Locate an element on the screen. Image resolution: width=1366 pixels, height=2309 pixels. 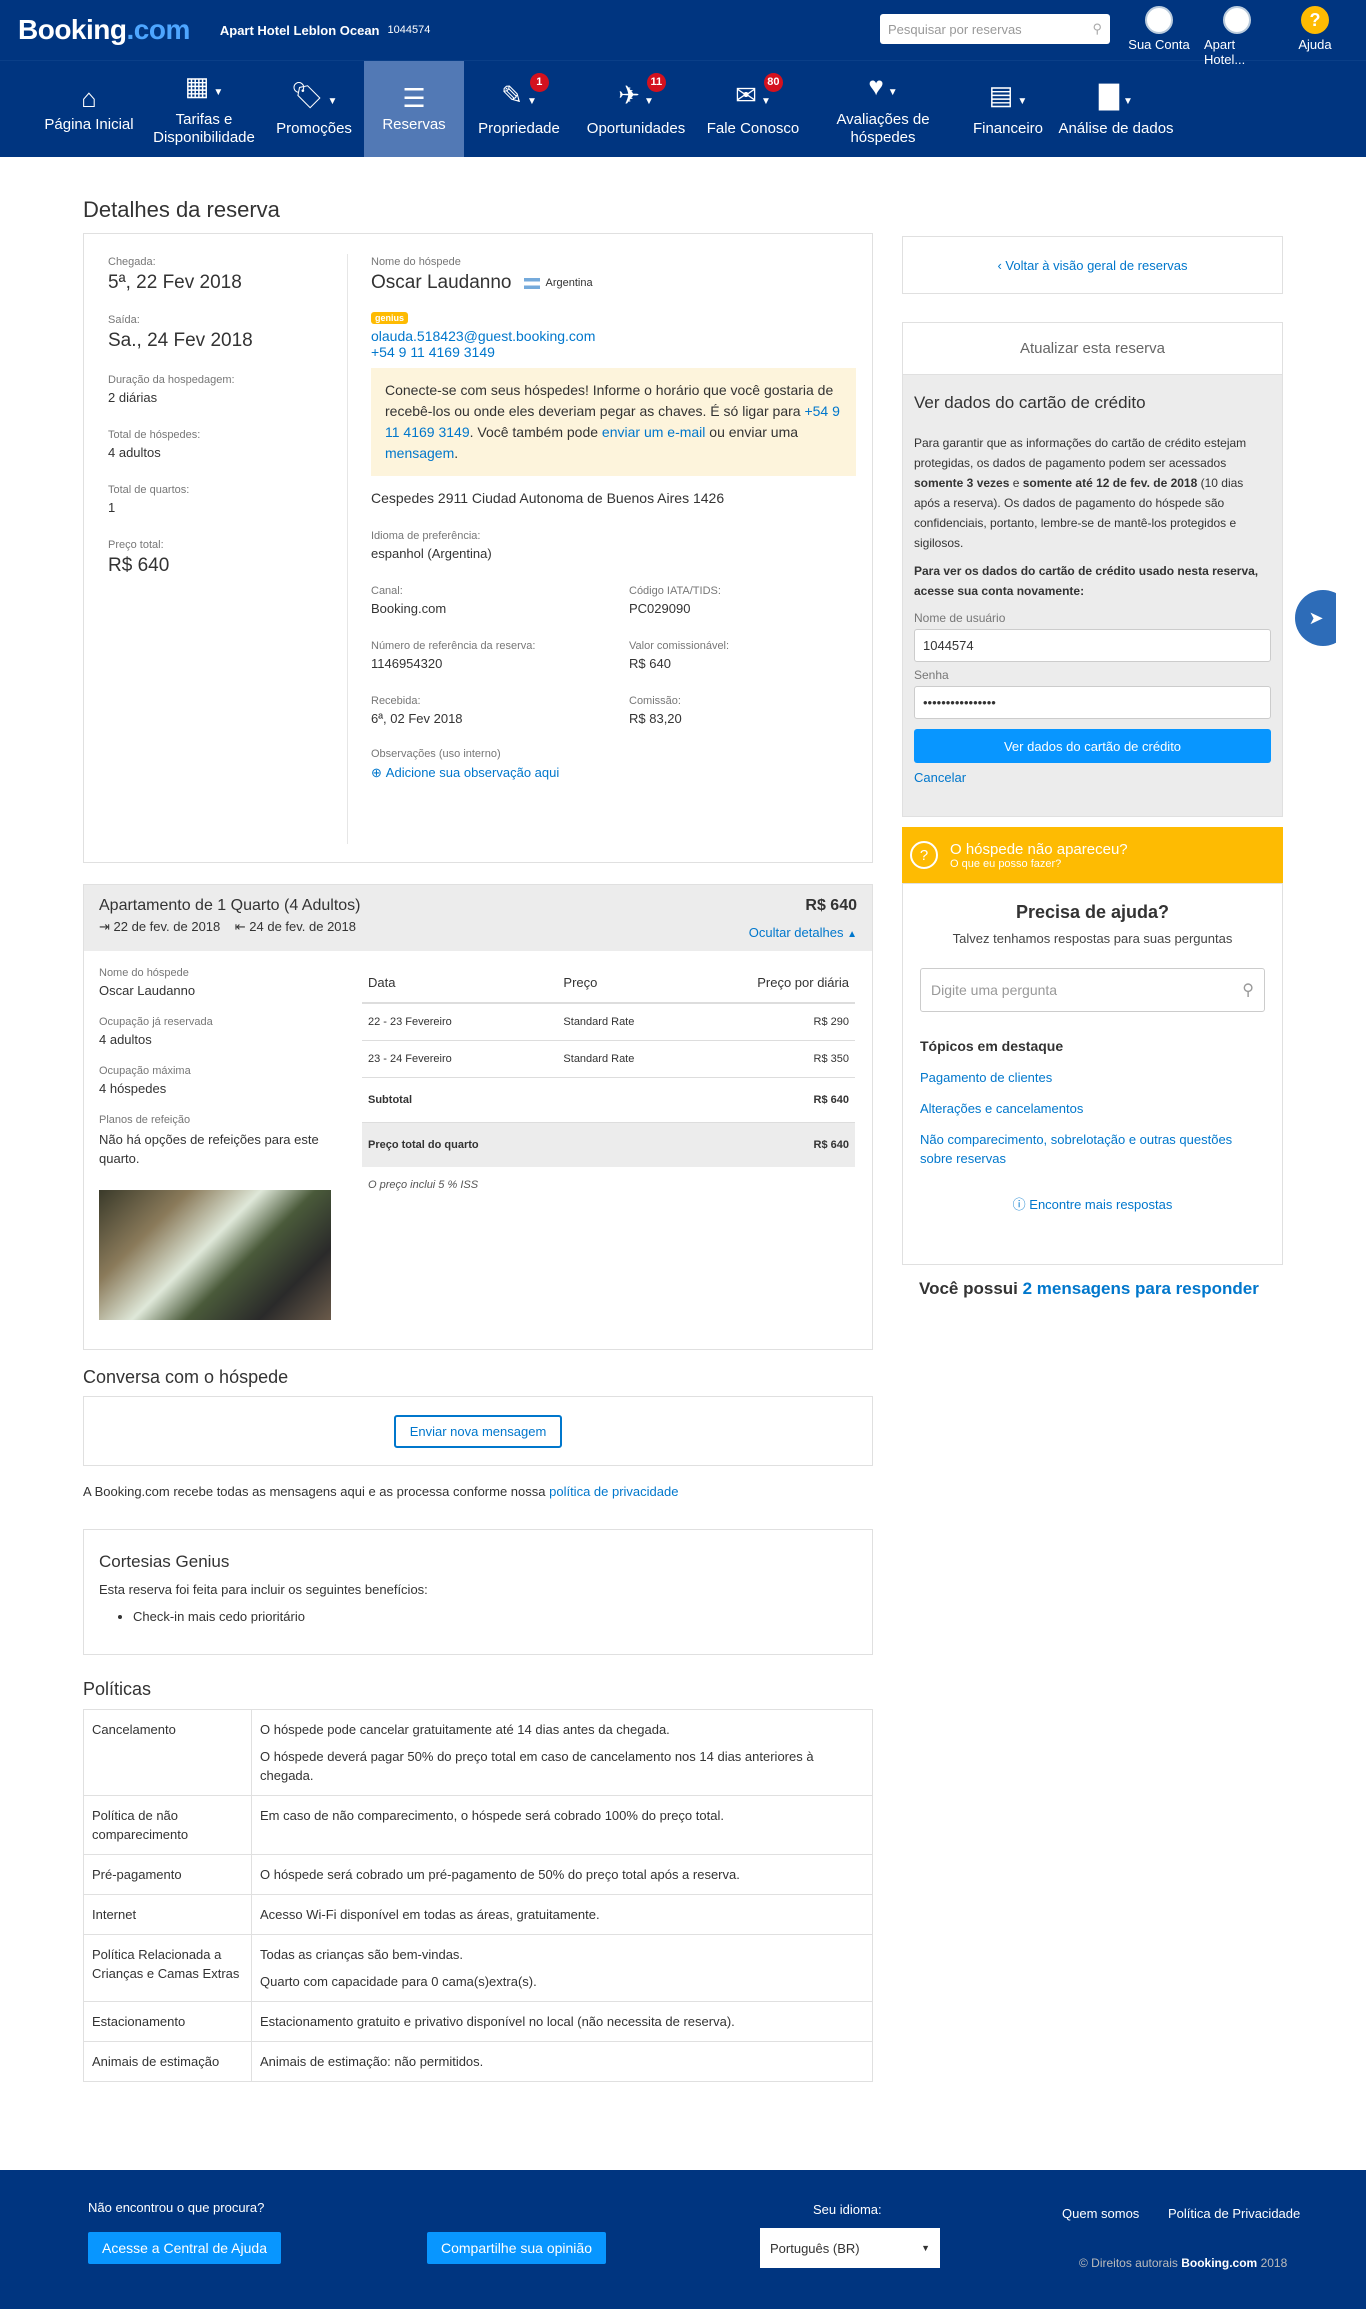
no-show-title: O hóspede não apareceu? is located at coordinates (1039, 849).